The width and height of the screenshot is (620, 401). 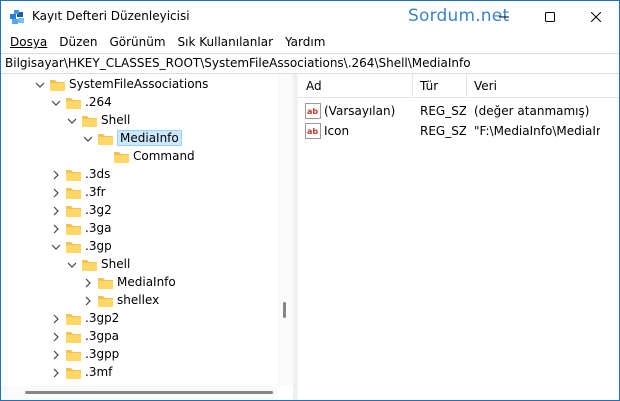 I want to click on value-data: (değer atanmamış), so click(x=532, y=111).